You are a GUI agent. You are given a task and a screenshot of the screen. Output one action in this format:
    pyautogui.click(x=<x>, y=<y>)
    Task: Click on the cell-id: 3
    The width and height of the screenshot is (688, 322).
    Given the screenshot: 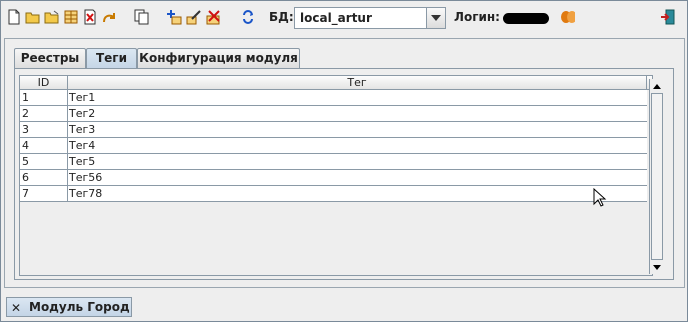 What is the action you would take?
    pyautogui.click(x=44, y=129)
    